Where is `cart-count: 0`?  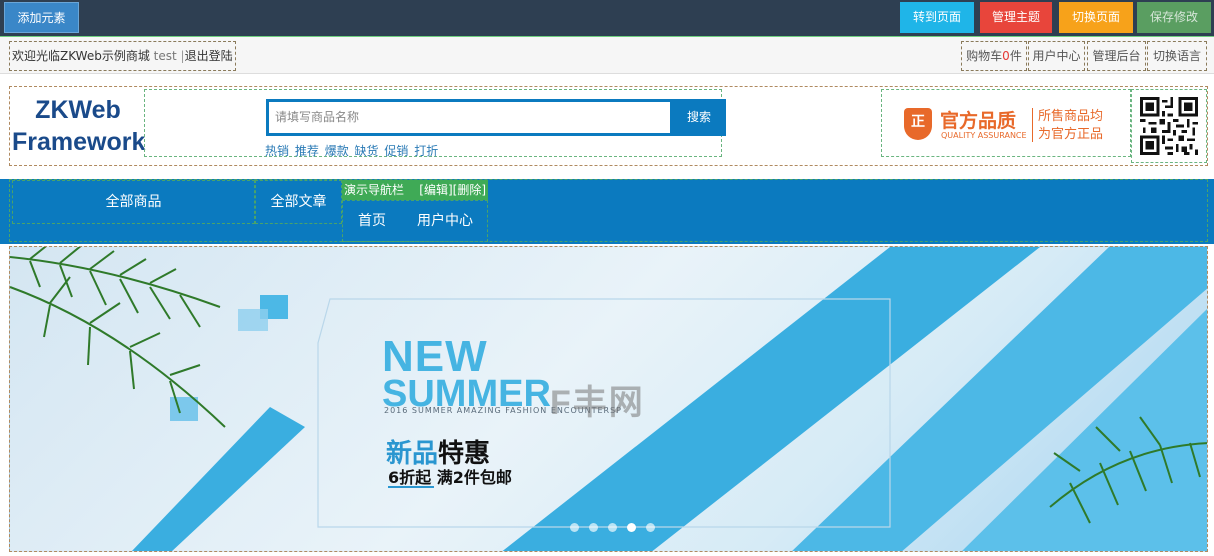 cart-count: 0 is located at coordinates (1006, 56).